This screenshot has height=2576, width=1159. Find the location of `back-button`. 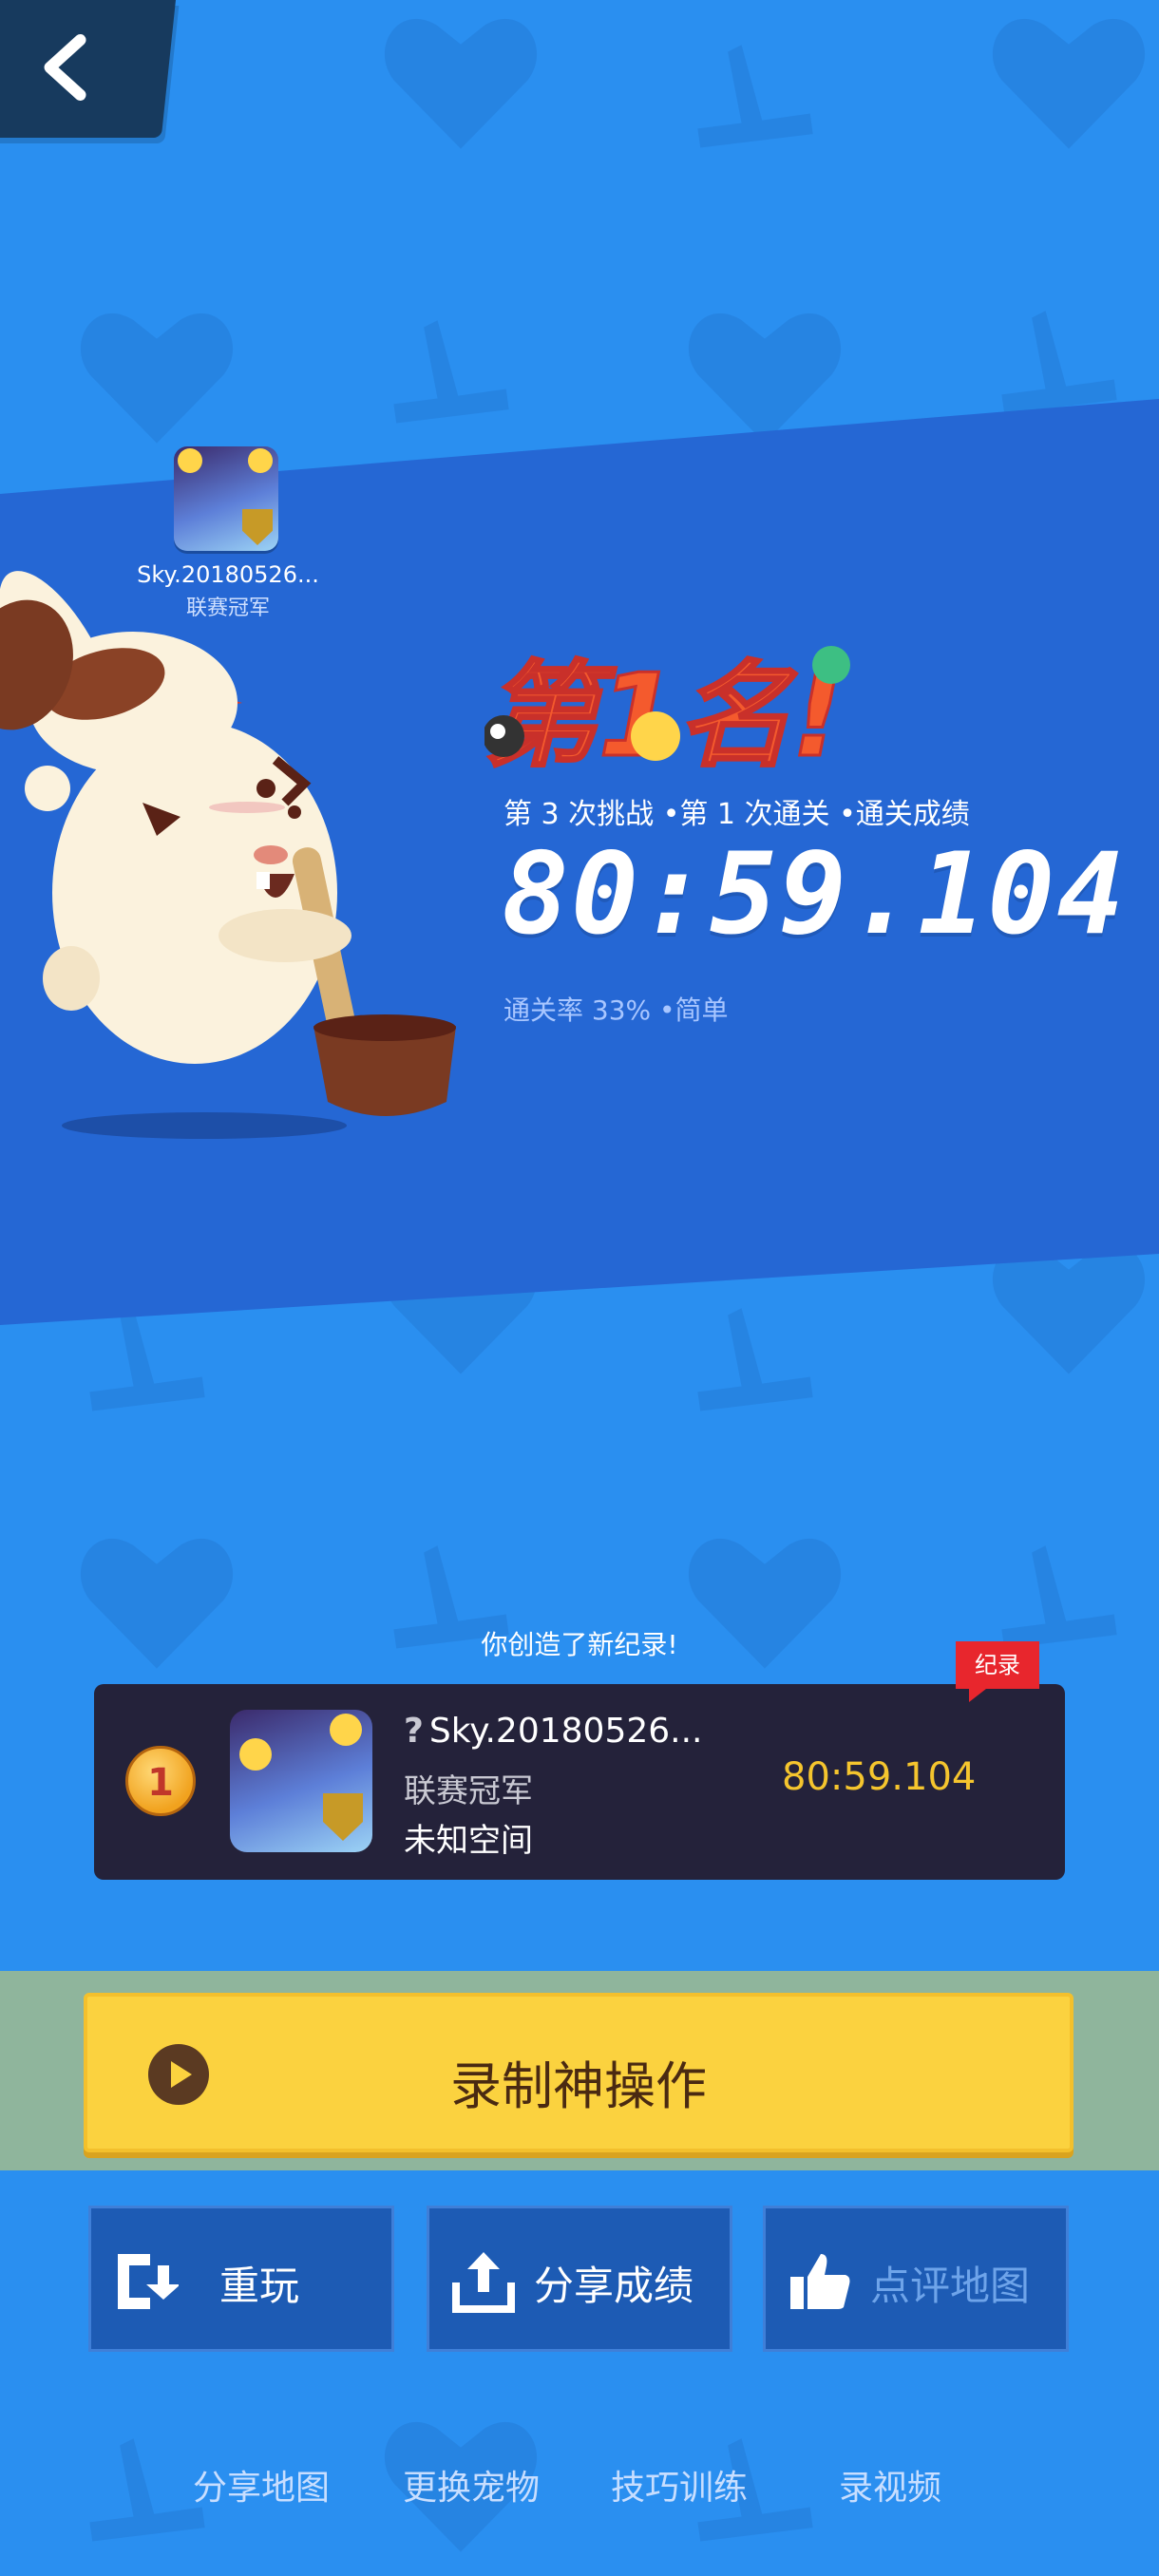

back-button is located at coordinates (88, 69).